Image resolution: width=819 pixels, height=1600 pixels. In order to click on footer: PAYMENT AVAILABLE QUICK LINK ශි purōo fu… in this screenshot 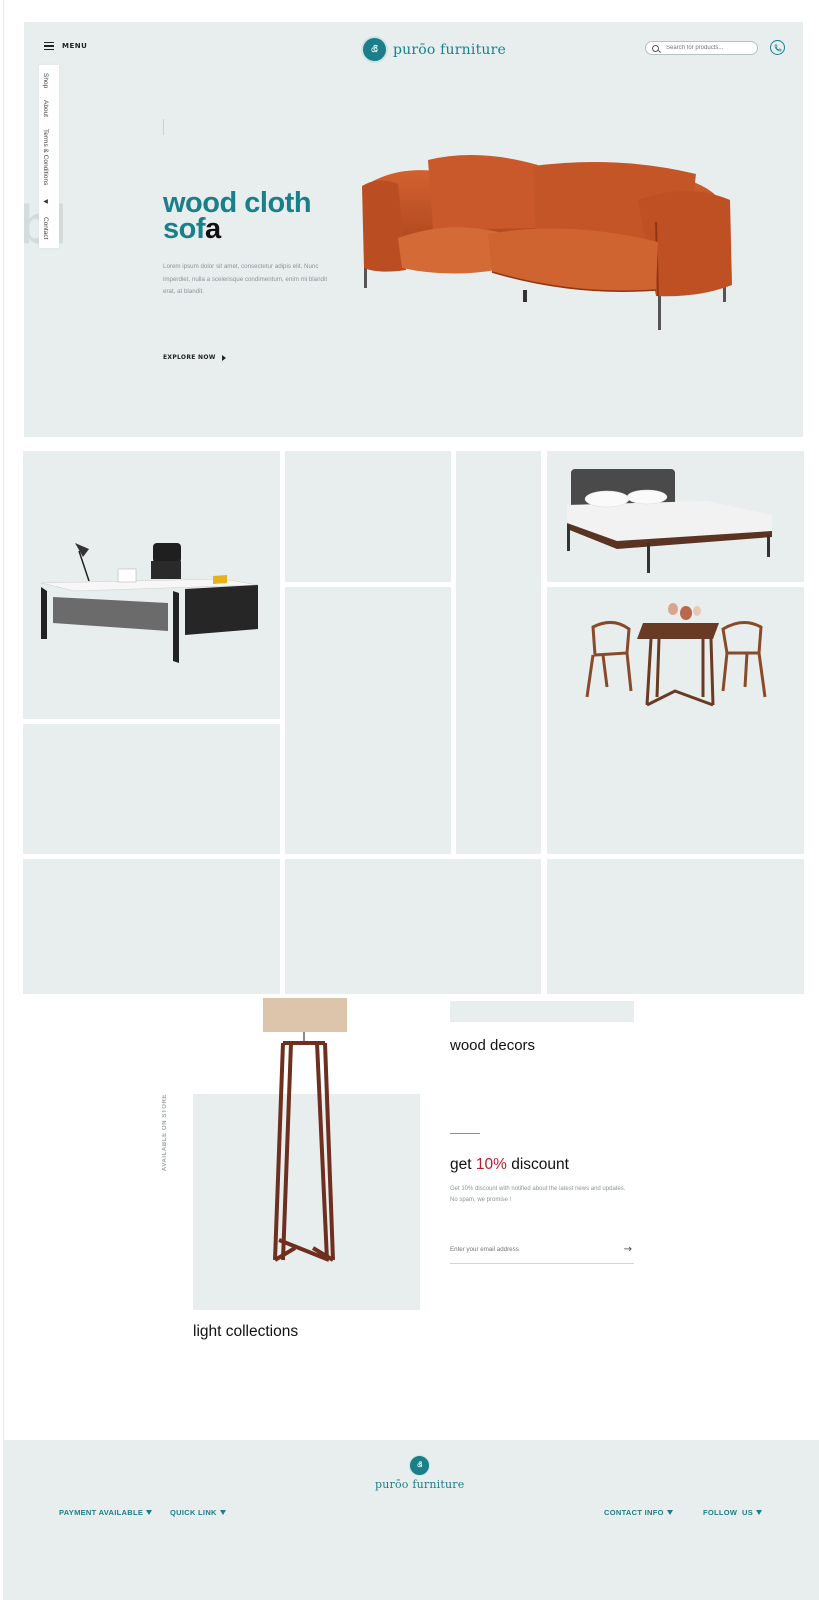, I will do `click(411, 1520)`.